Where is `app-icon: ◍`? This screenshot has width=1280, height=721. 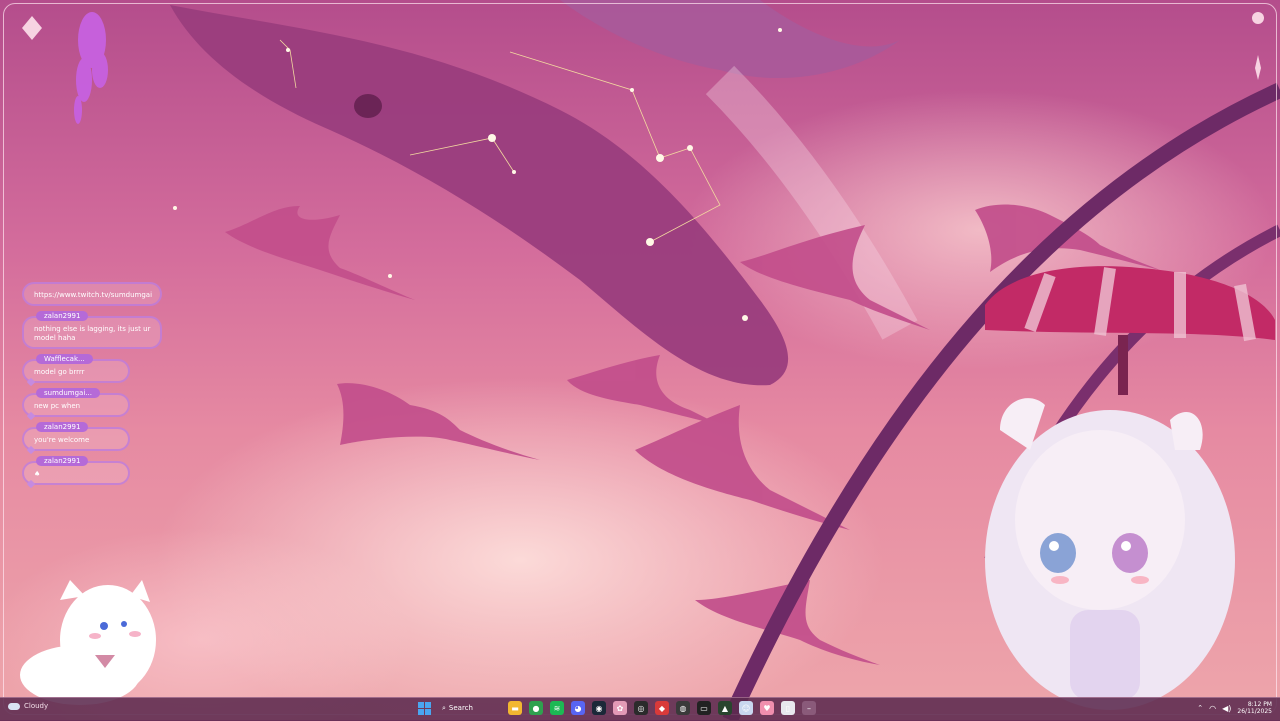 app-icon: ◍ is located at coordinates (682, 708).